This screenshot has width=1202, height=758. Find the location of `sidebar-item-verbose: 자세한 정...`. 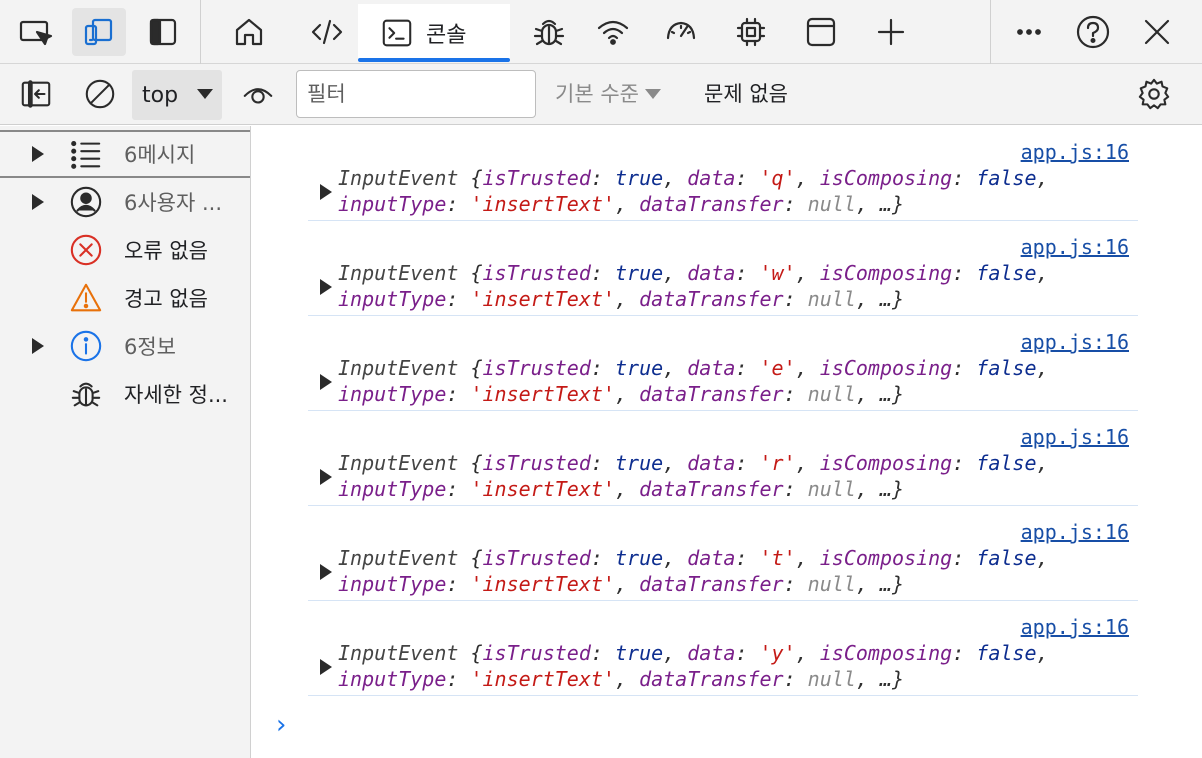

sidebar-item-verbose: 자세한 정... is located at coordinates (125, 394).